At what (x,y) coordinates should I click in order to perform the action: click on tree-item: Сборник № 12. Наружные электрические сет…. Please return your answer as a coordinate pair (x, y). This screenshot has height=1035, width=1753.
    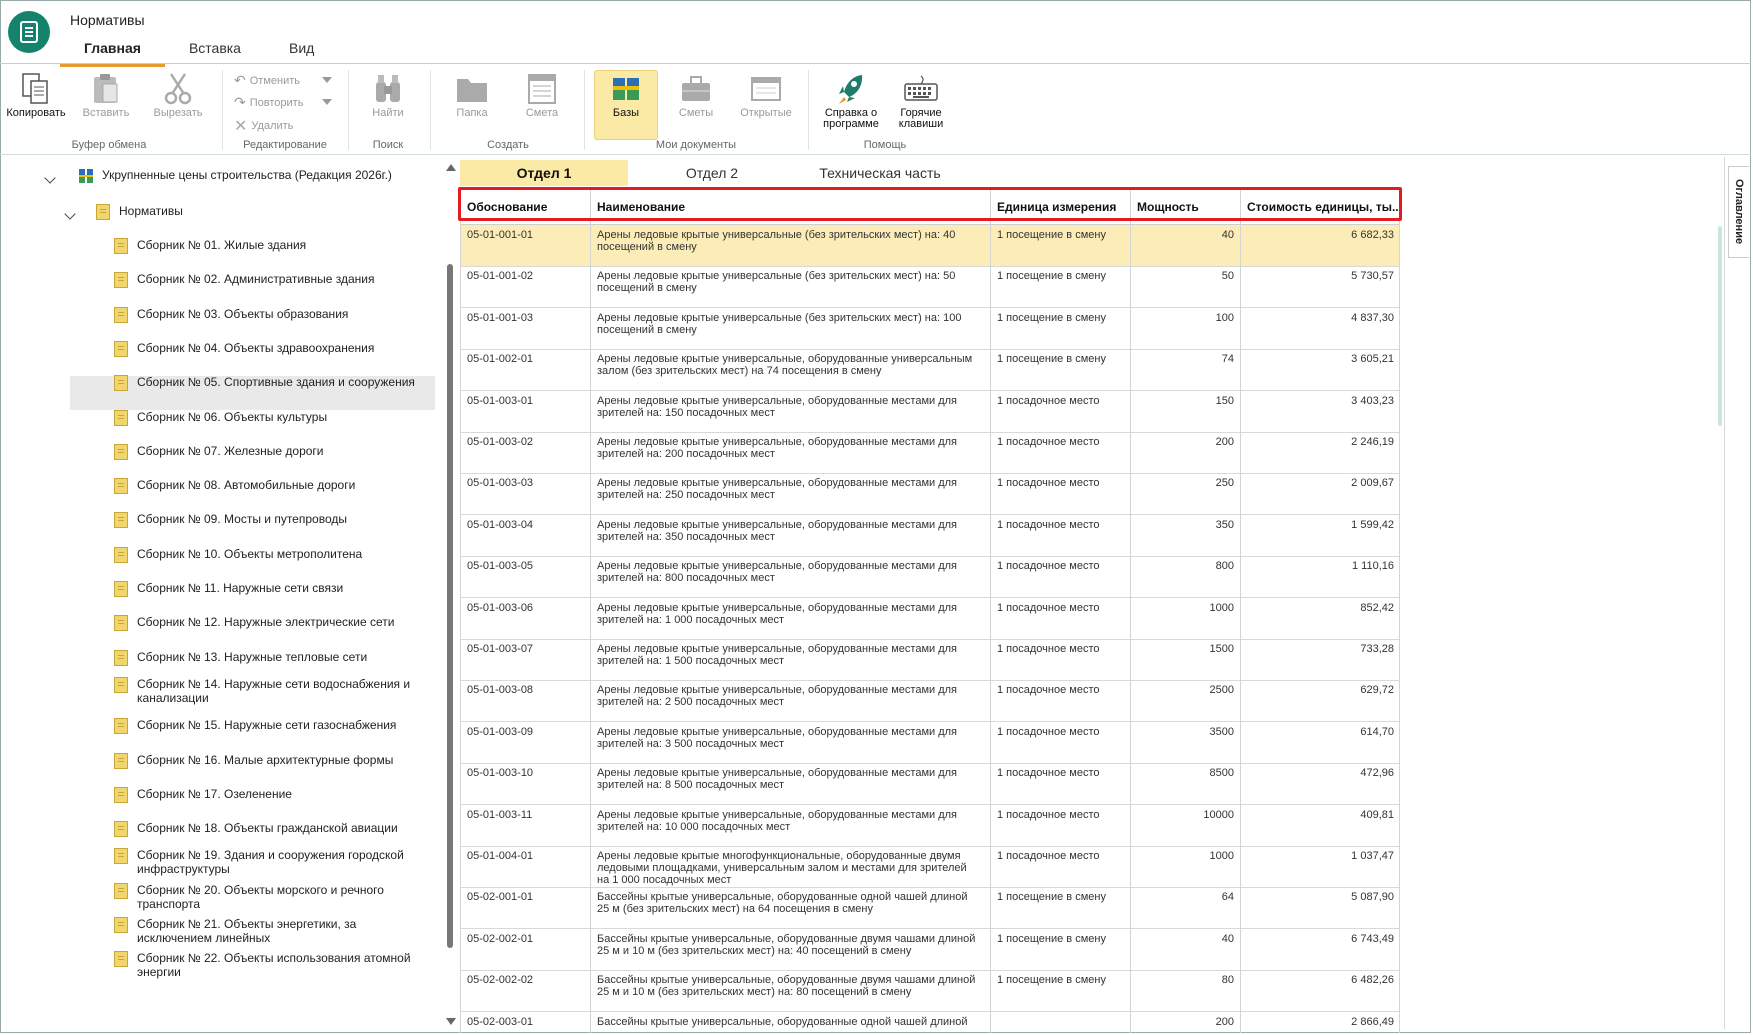
    Looking at the image, I should click on (254, 623).